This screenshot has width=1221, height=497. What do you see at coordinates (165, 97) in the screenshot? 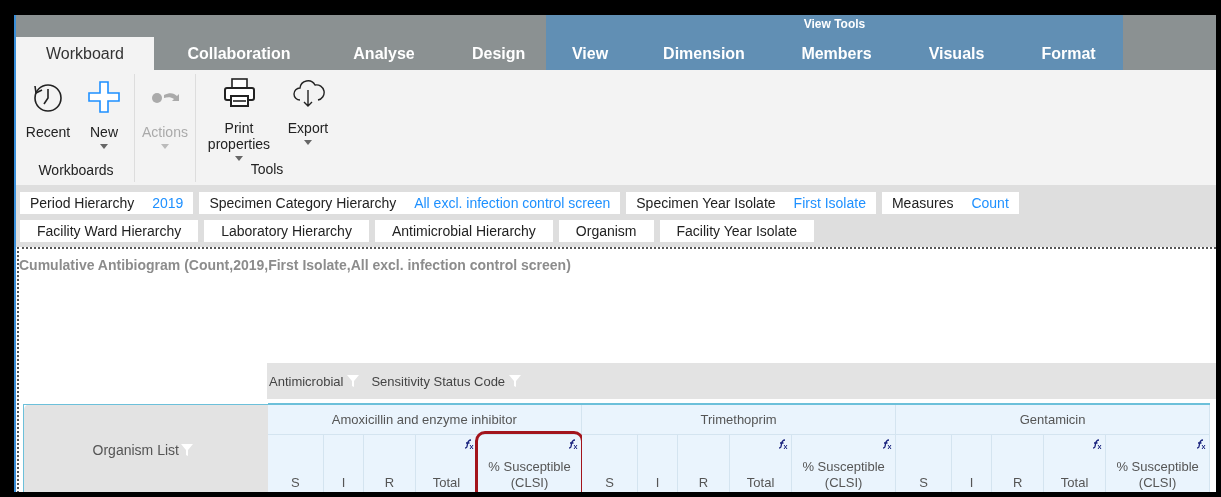
I see `dot-arrow-icon` at bounding box center [165, 97].